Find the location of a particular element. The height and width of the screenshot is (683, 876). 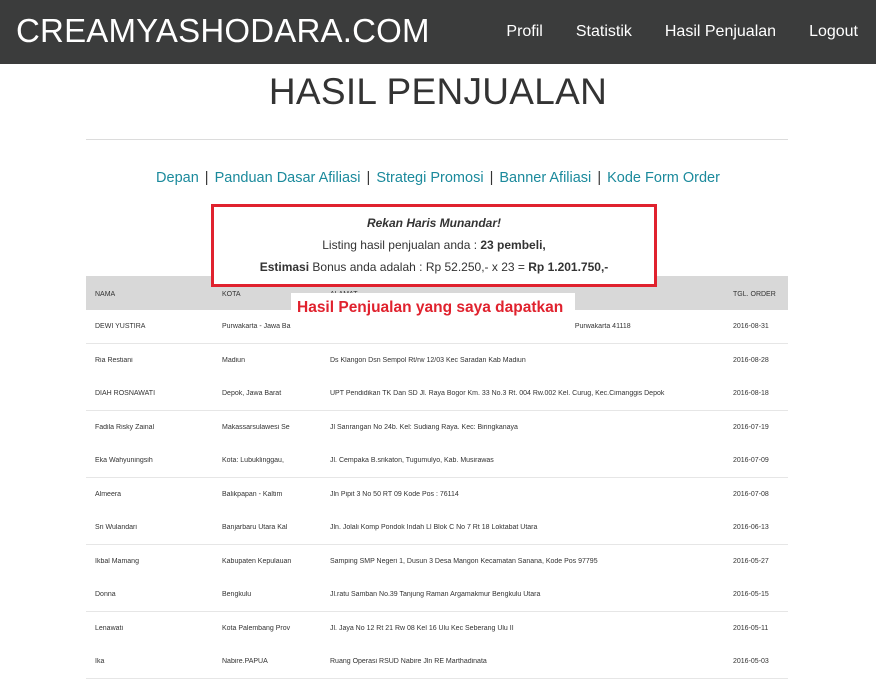

cell-kota: Kabupaten Kepulauan is located at coordinates (257, 561).